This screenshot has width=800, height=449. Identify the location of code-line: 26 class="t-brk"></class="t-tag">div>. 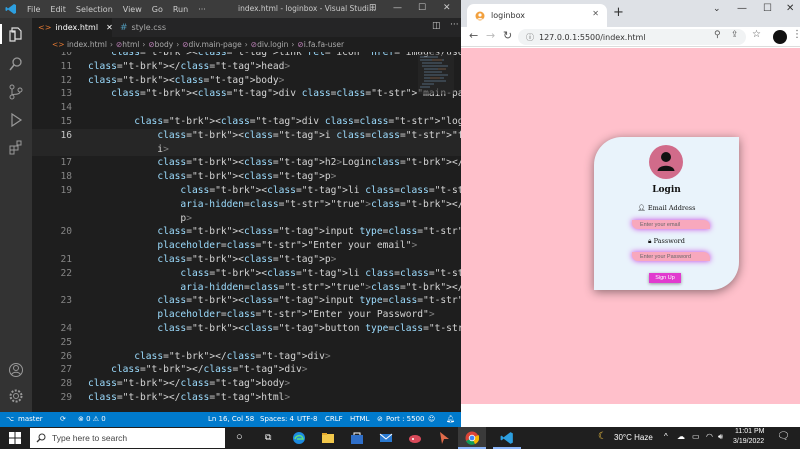
(246, 357).